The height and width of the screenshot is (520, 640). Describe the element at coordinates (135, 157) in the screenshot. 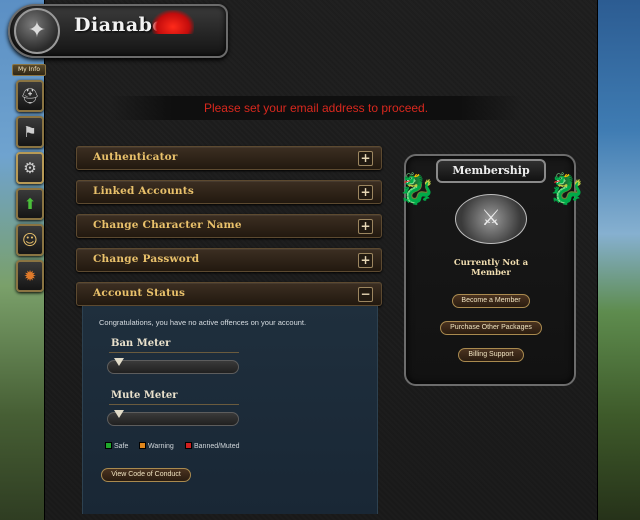

I see `section-label: Authenticator` at that location.